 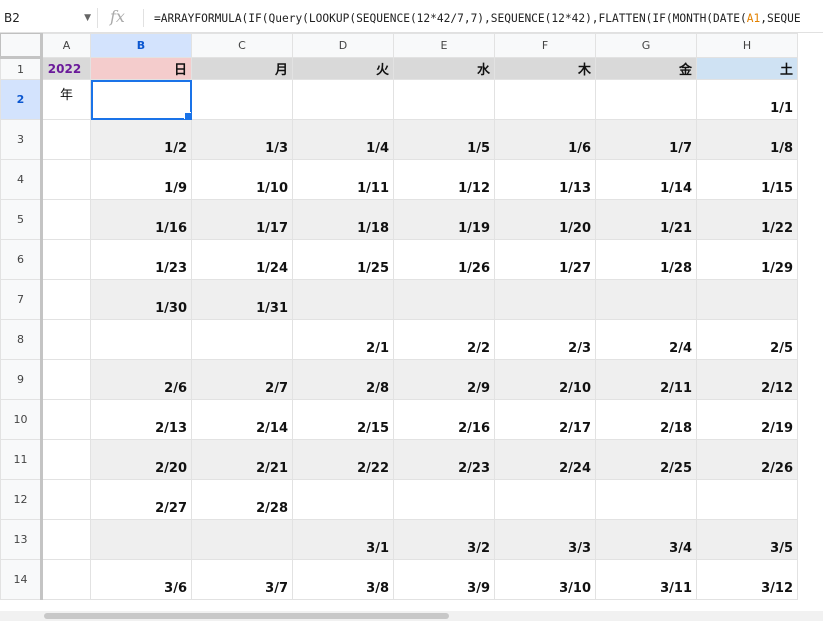 I want to click on weekday-header-cell: 日, so click(x=141, y=68).